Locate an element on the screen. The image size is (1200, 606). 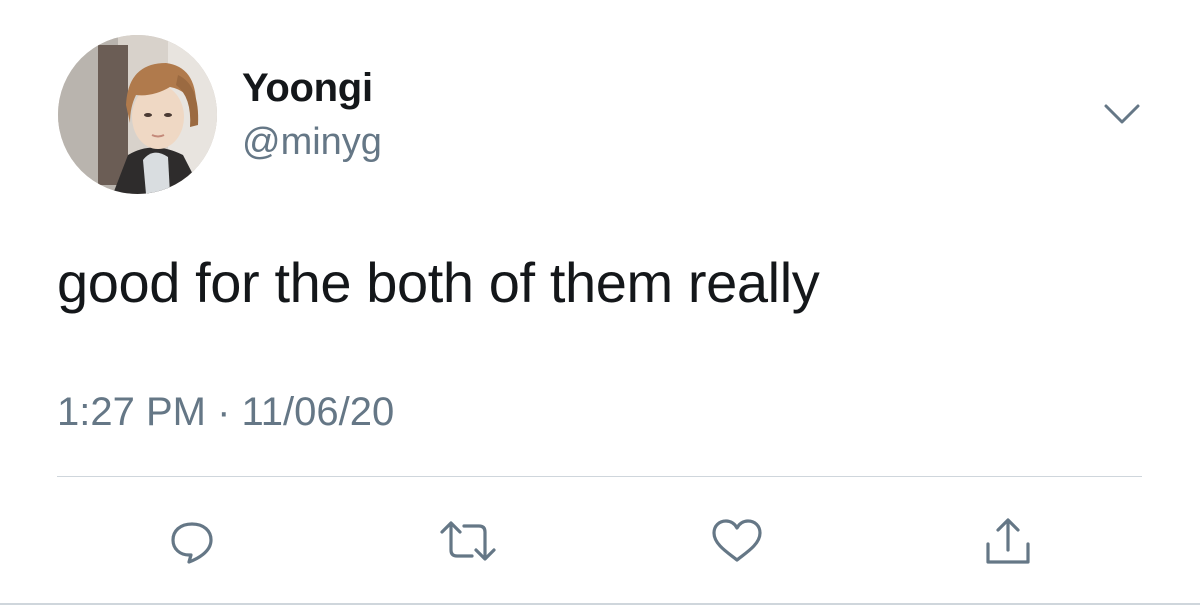
profile-photo is located at coordinates (137, 114).